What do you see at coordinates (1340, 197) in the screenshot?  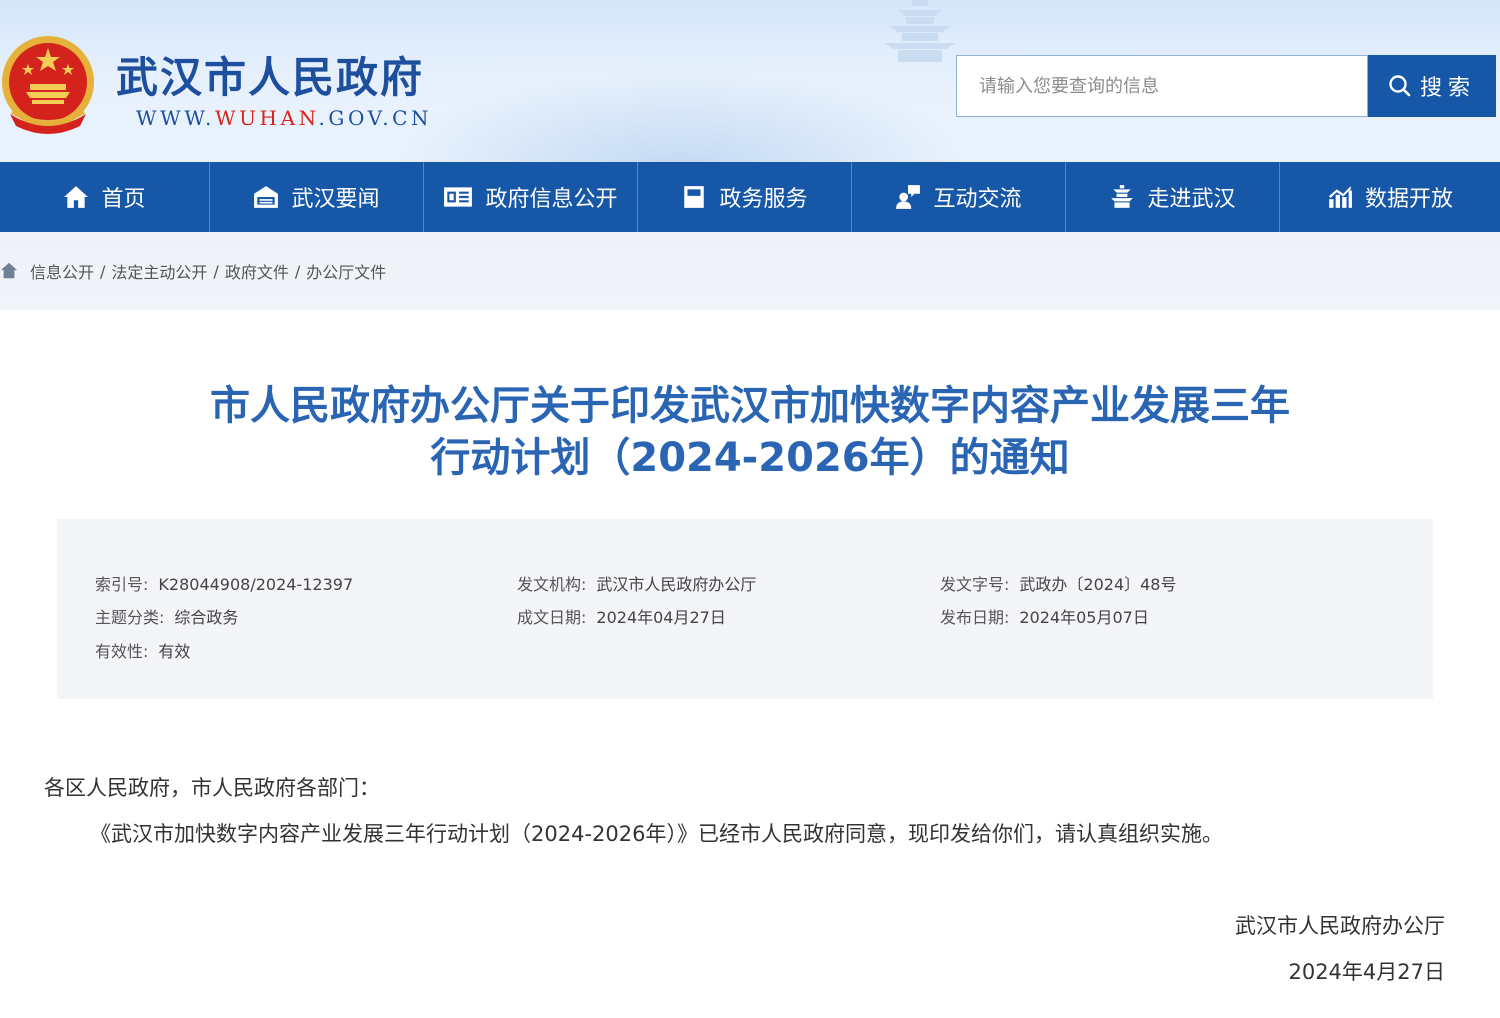 I see `data-chart-icon` at bounding box center [1340, 197].